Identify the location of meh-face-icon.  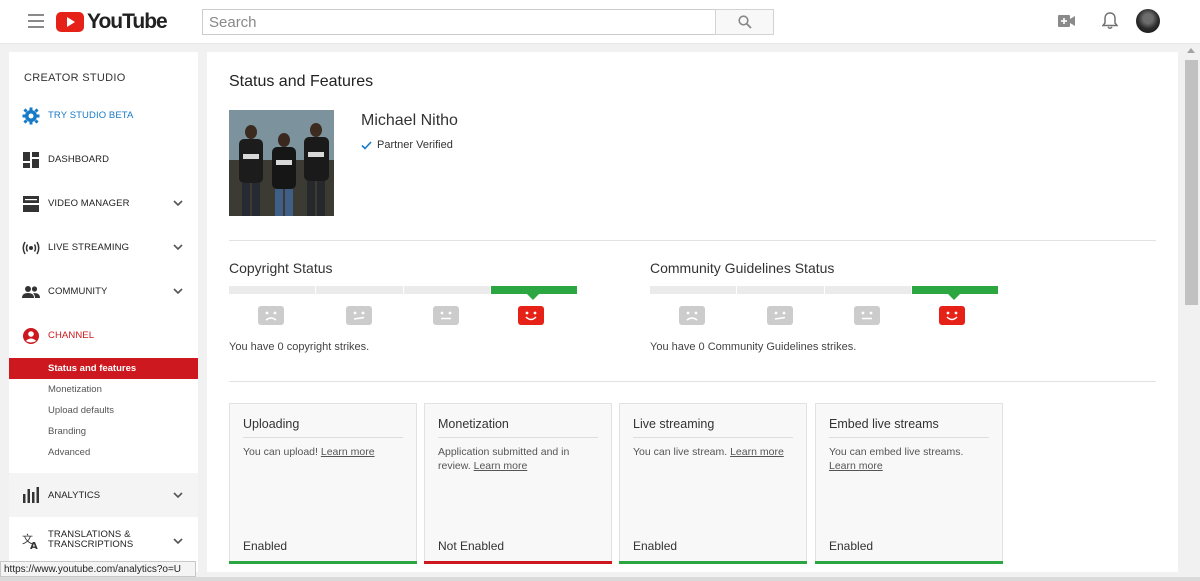
(780, 315).